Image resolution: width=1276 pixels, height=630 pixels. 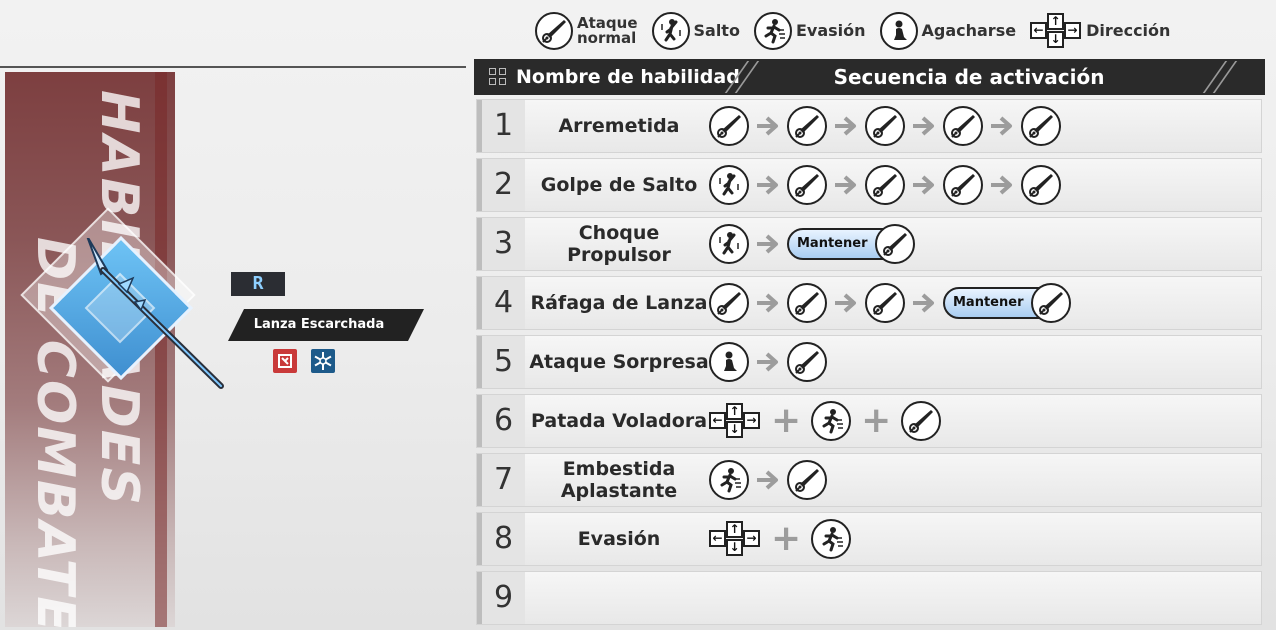 What do you see at coordinates (501, 598) in the screenshot?
I see `row-number: 9` at bounding box center [501, 598].